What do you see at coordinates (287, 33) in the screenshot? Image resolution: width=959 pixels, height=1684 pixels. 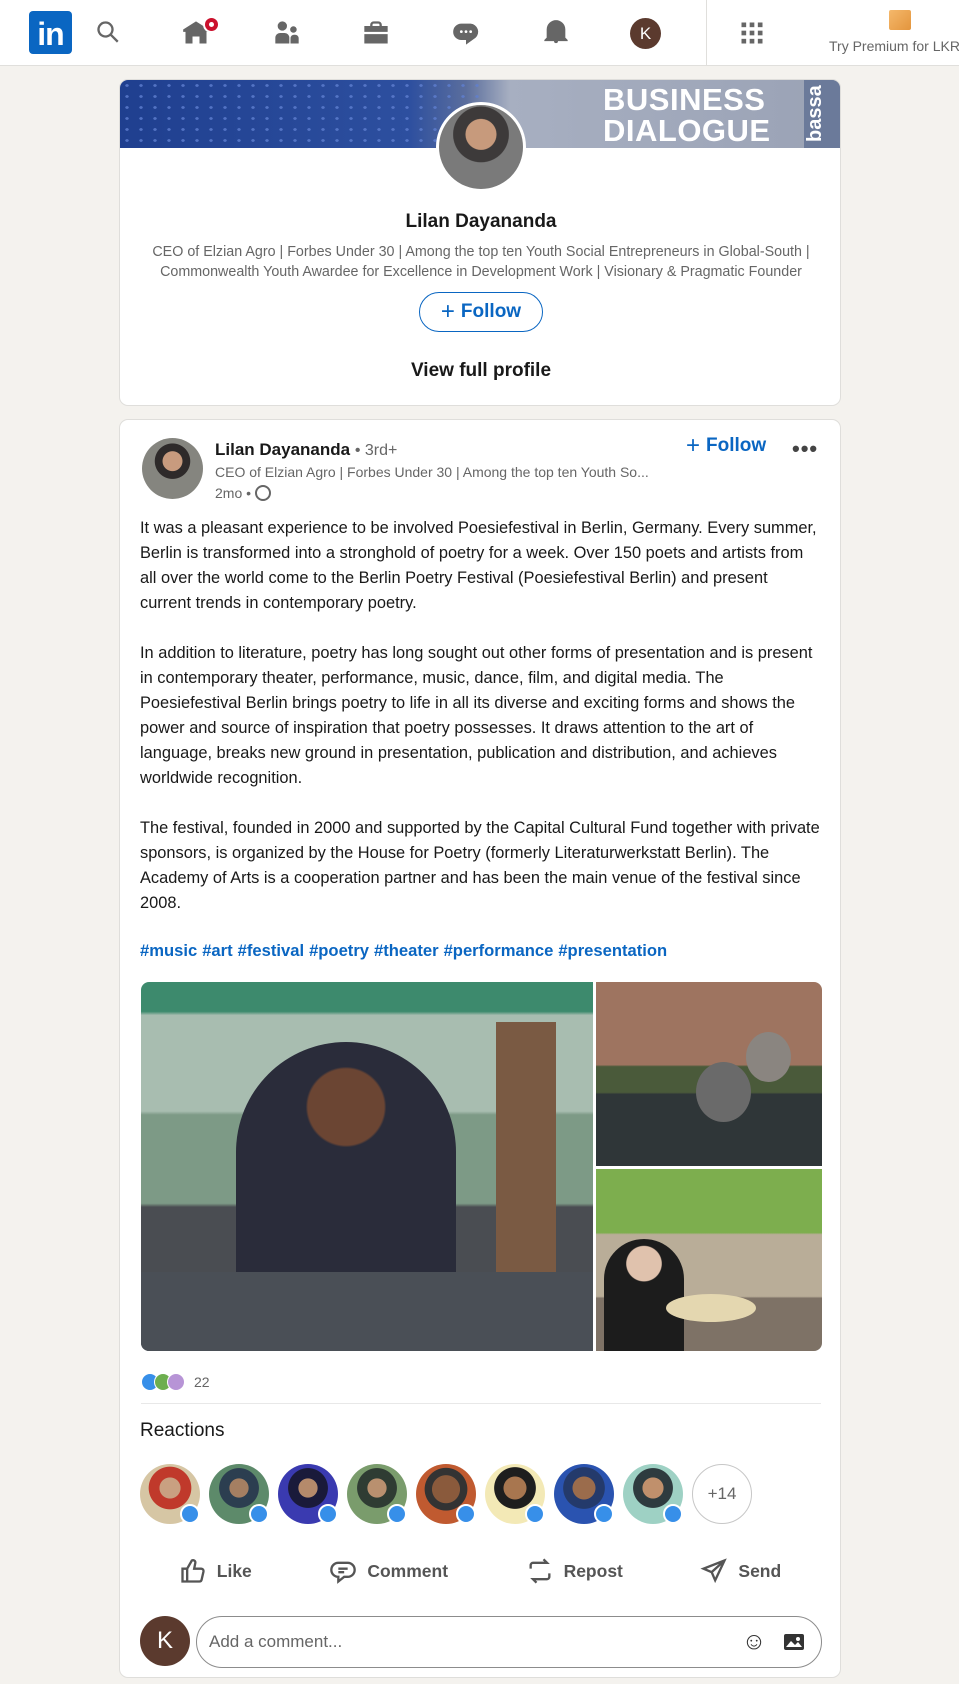 I see `my-network-icon` at bounding box center [287, 33].